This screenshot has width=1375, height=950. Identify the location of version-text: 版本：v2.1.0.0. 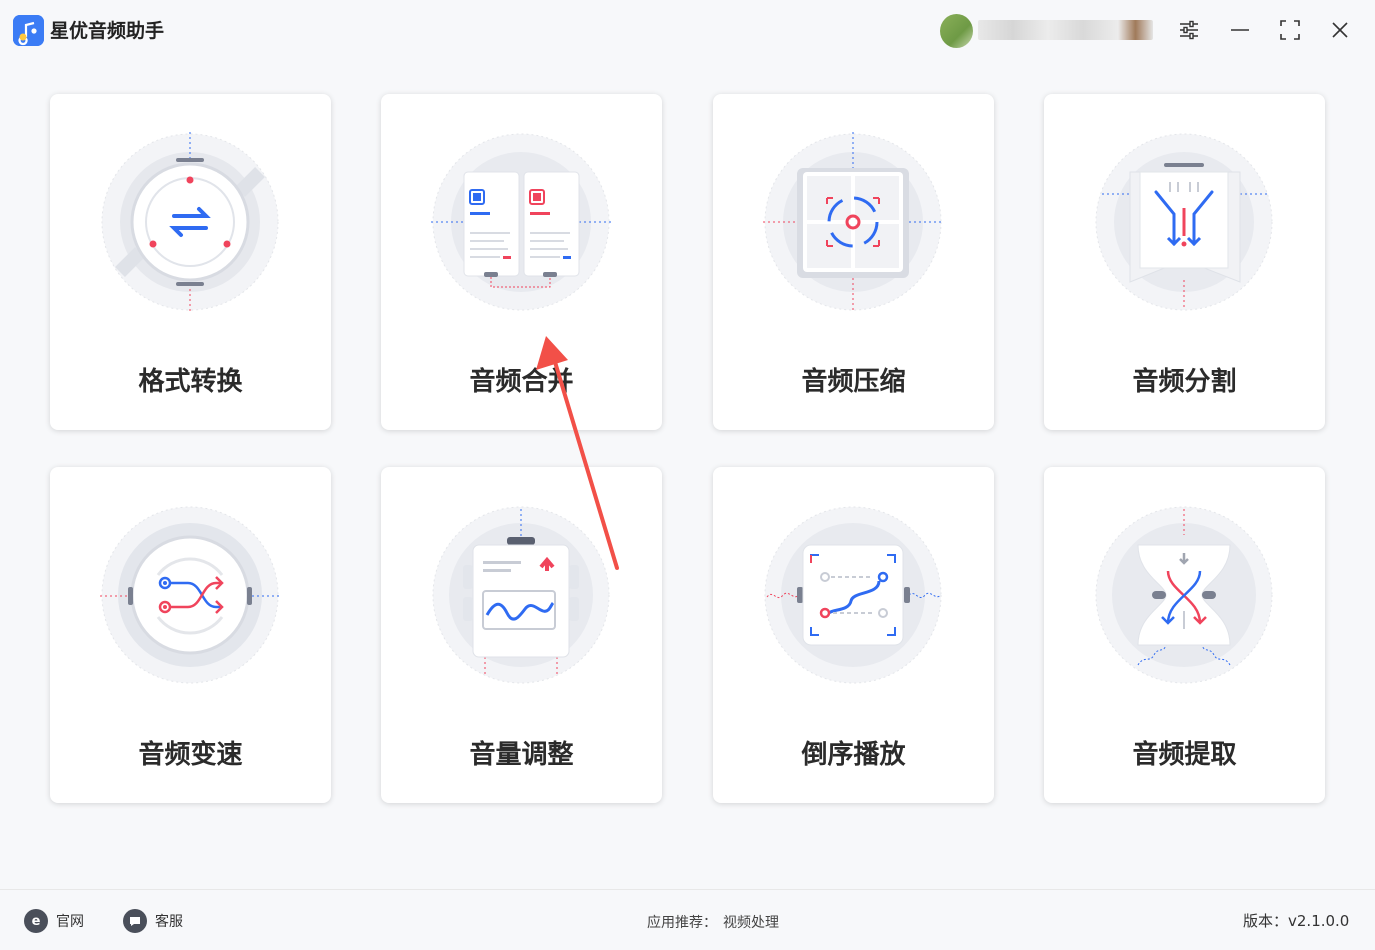
(1296, 921).